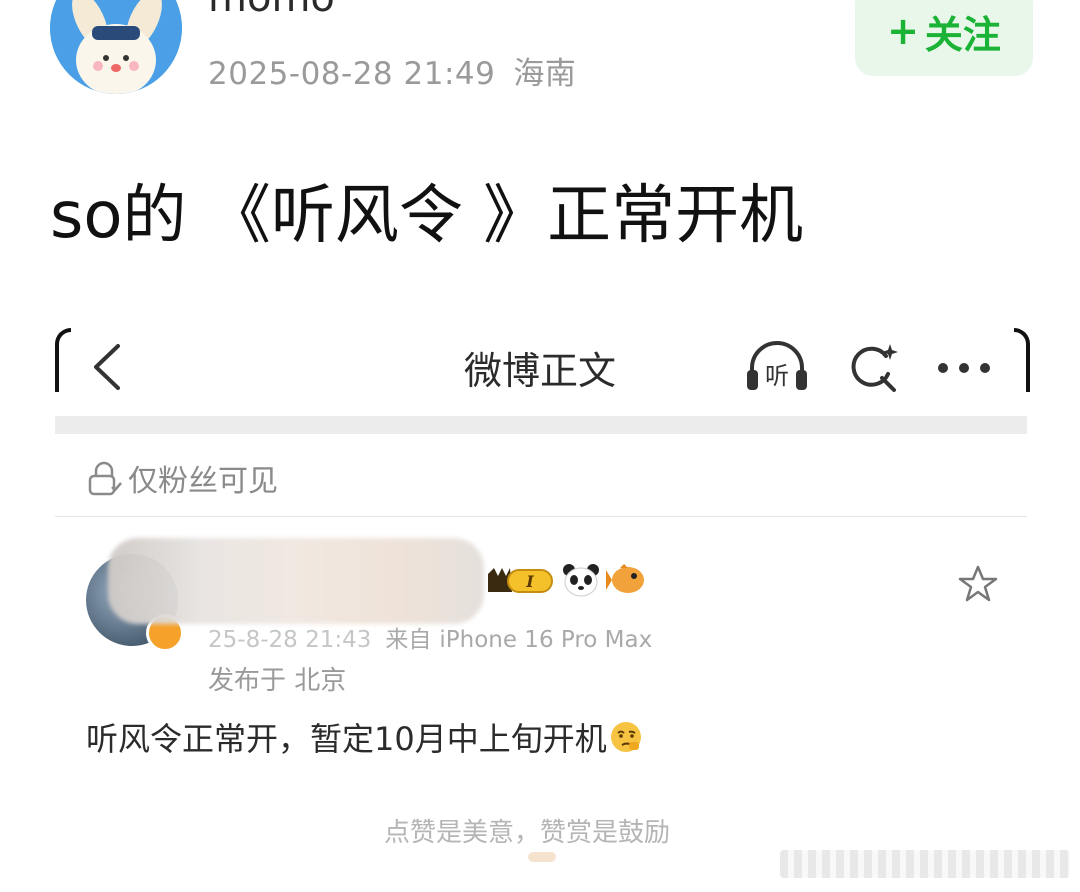  Describe the element at coordinates (777, 376) in the screenshot. I see `listen-label: 听` at that location.